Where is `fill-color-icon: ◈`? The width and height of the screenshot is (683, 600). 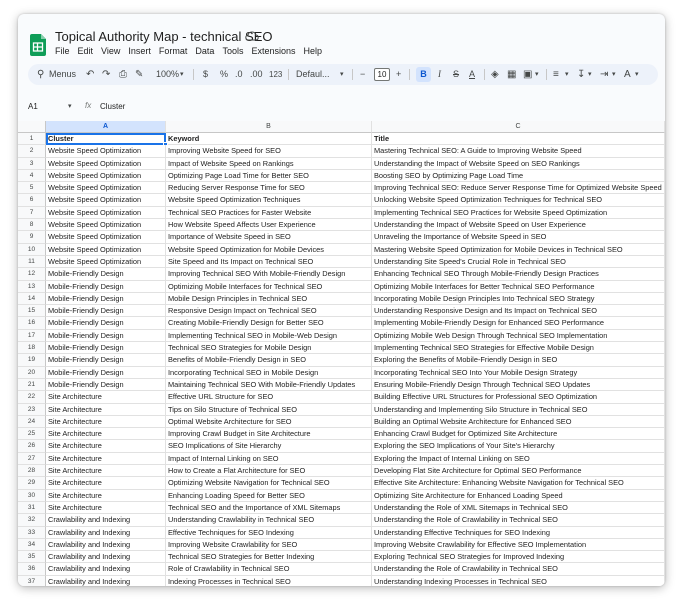 fill-color-icon: ◈ is located at coordinates (495, 74).